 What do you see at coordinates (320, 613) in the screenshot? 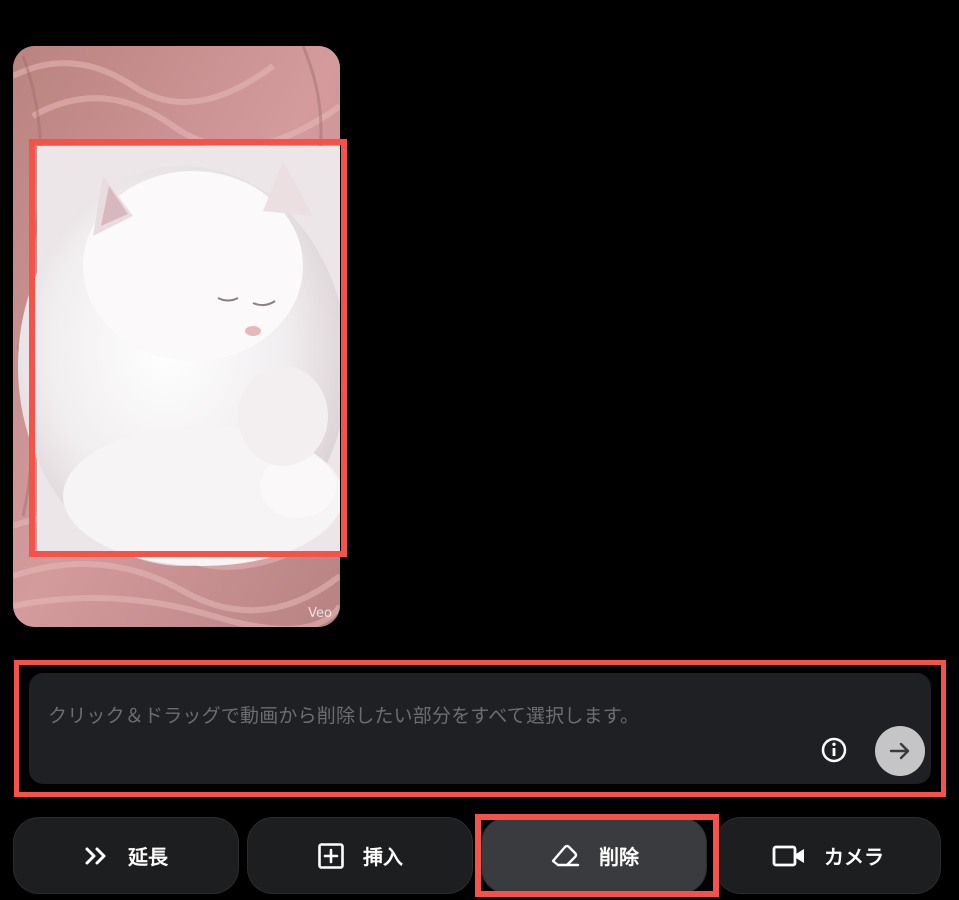
I see `veo-watermark: Veo` at bounding box center [320, 613].